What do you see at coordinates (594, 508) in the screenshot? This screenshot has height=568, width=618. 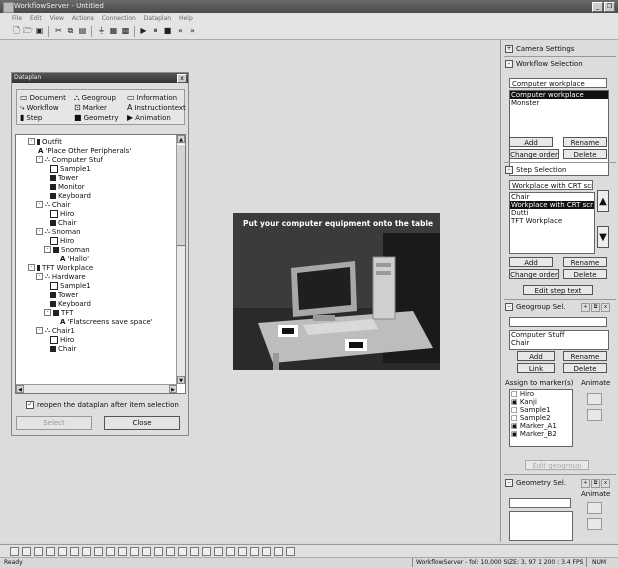 I see `geometry-animate-play-button` at bounding box center [594, 508].